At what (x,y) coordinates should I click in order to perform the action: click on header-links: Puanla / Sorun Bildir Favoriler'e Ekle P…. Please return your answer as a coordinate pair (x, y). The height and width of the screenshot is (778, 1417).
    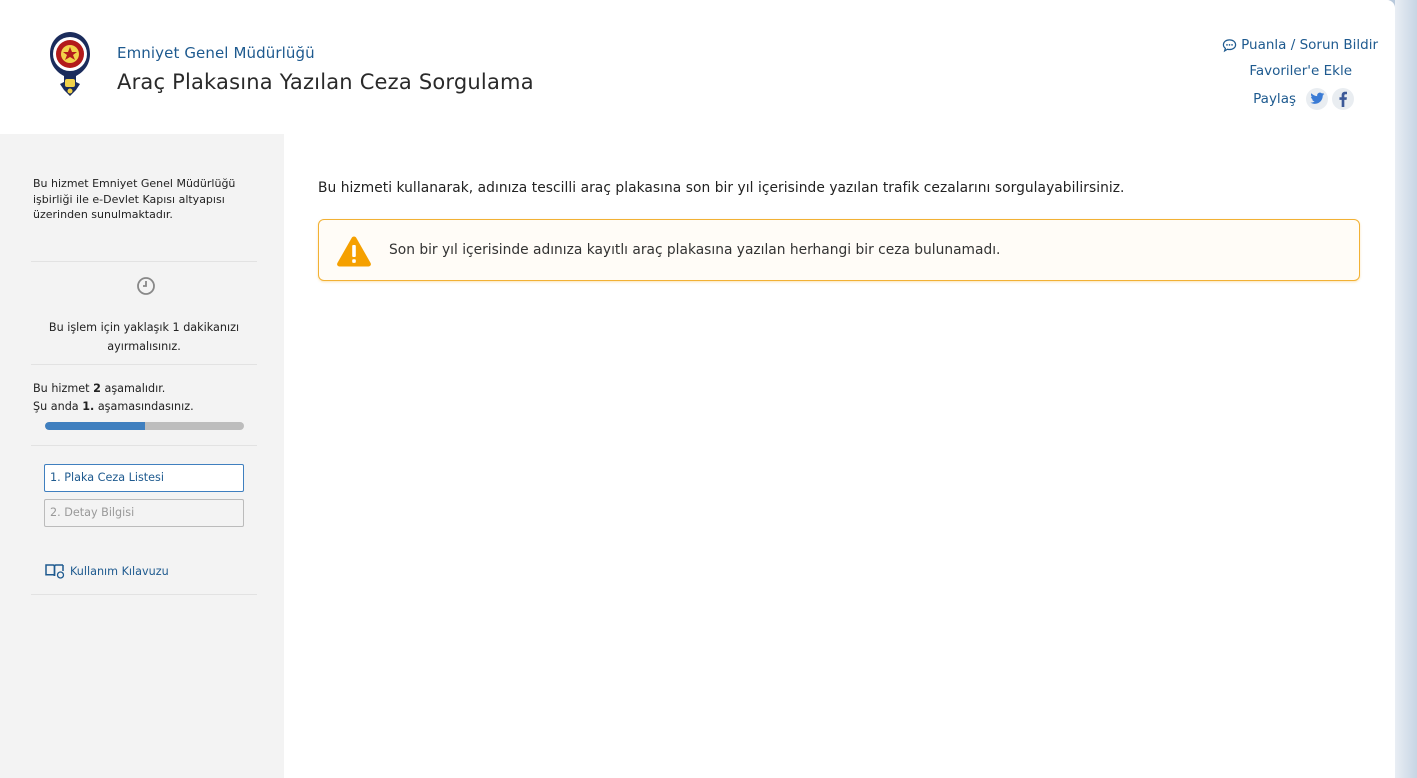
    Looking at the image, I should click on (1300, 72).